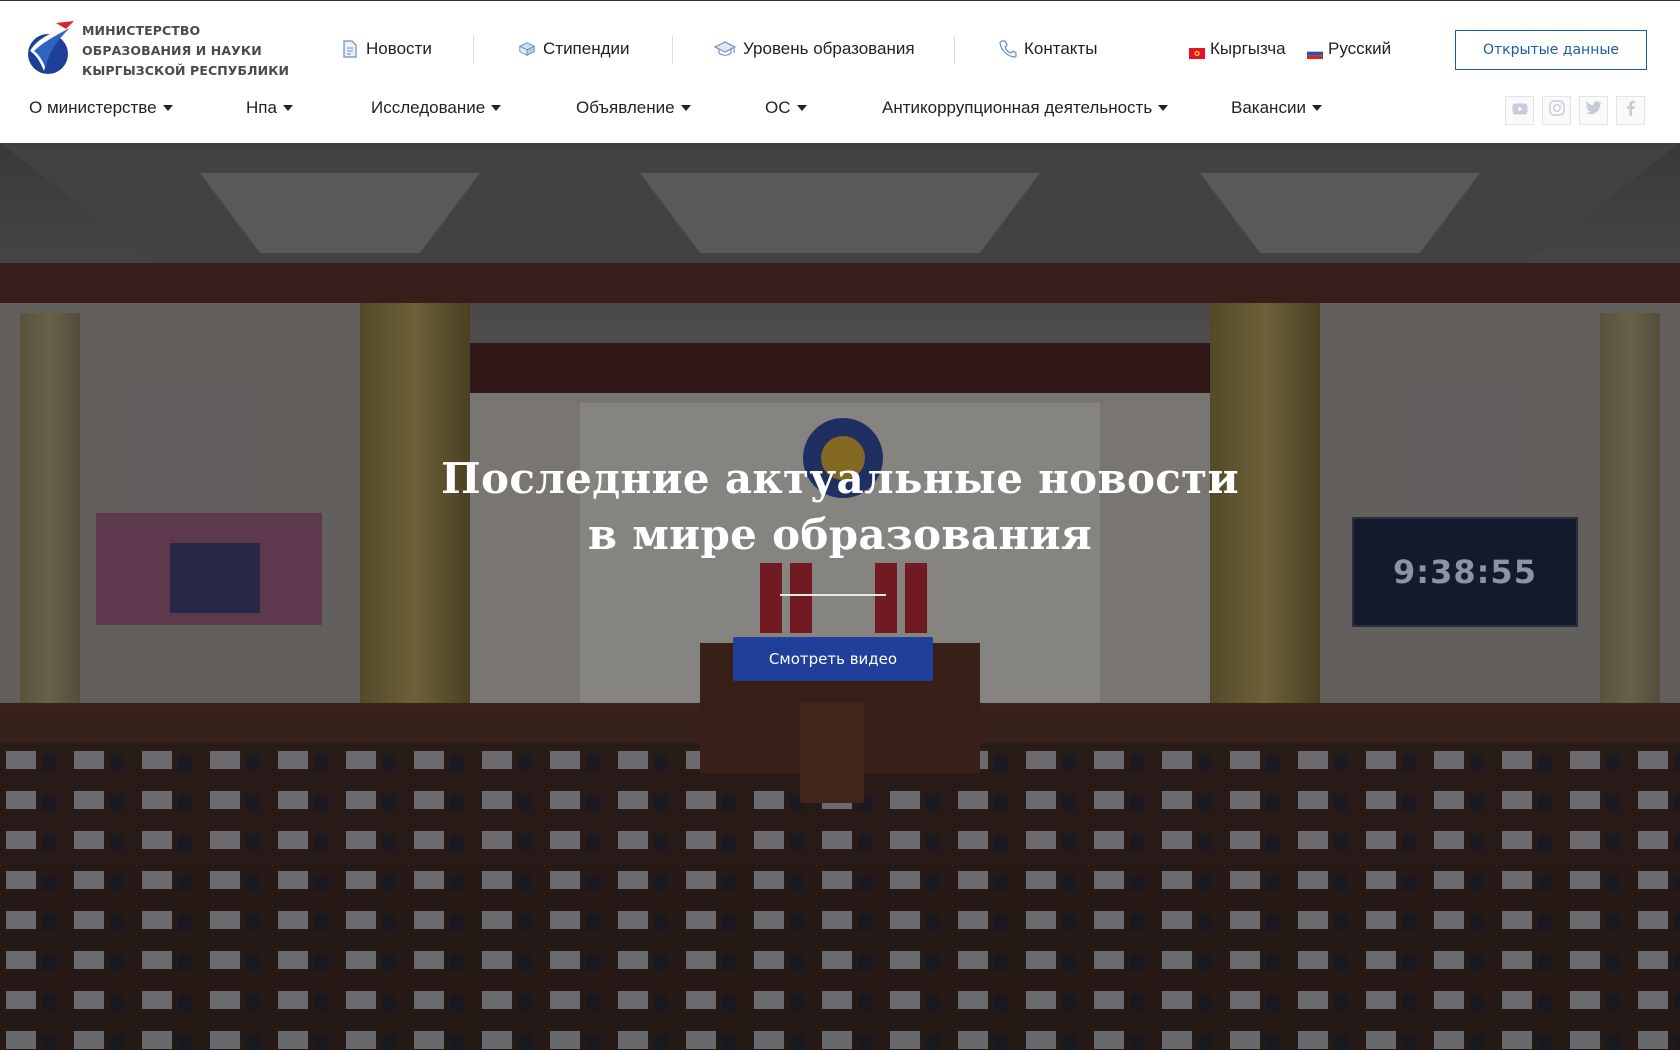 This screenshot has width=1680, height=1050. I want to click on nav-item-announcements: Объявление, so click(633, 108).